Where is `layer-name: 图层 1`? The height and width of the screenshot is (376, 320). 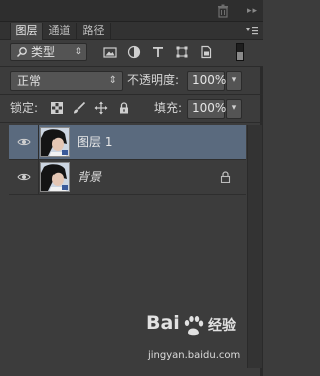 layer-name: 图层 1 is located at coordinates (94, 142).